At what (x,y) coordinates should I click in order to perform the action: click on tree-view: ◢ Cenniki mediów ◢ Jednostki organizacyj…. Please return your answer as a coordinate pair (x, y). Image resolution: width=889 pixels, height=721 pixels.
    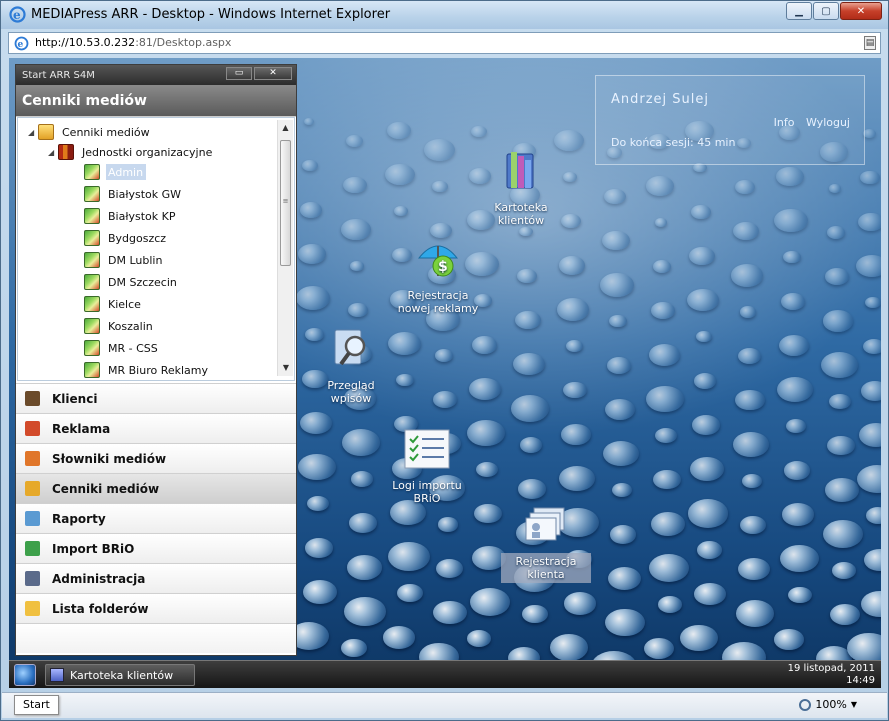
    Looking at the image, I should click on (156, 249).